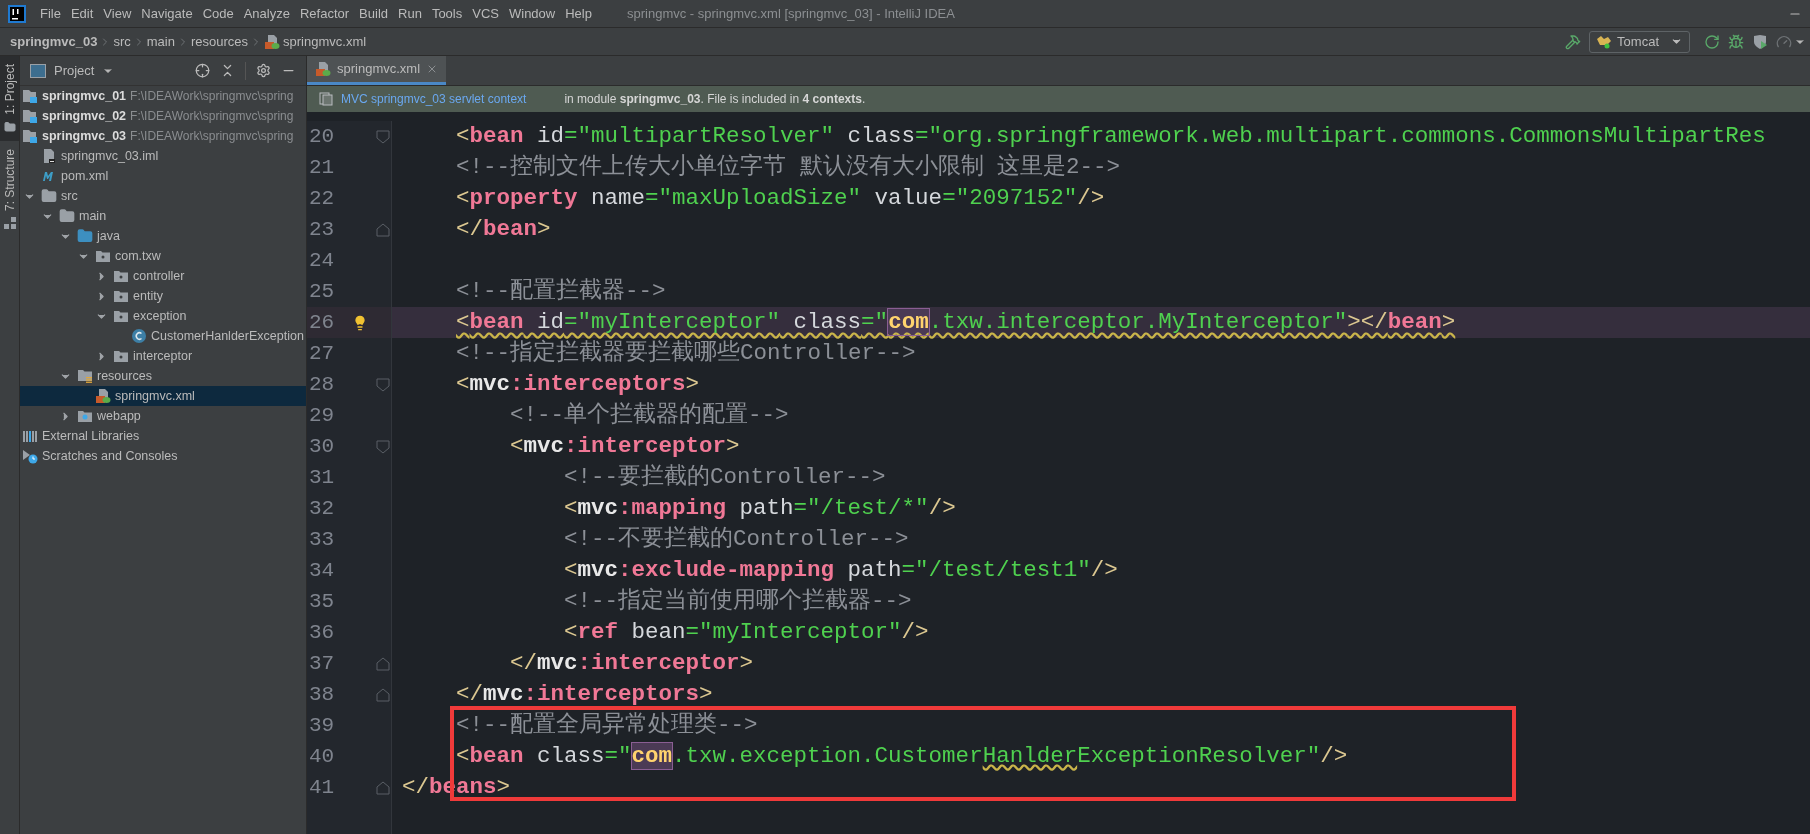 This screenshot has width=1810, height=834. Describe the element at coordinates (108, 236) in the screenshot. I see `tree-item-label: java` at that location.